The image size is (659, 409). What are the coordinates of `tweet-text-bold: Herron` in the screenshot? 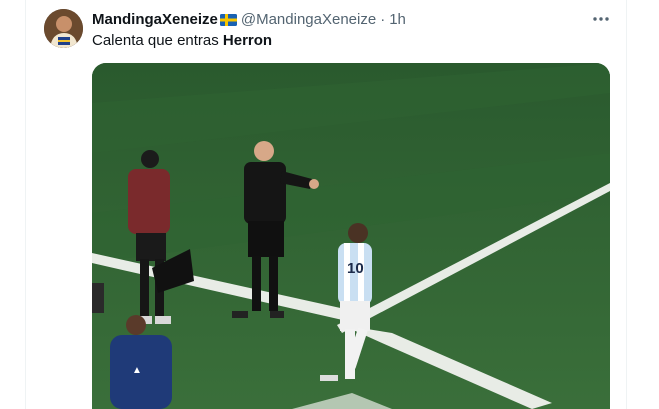 It's located at (247, 40).